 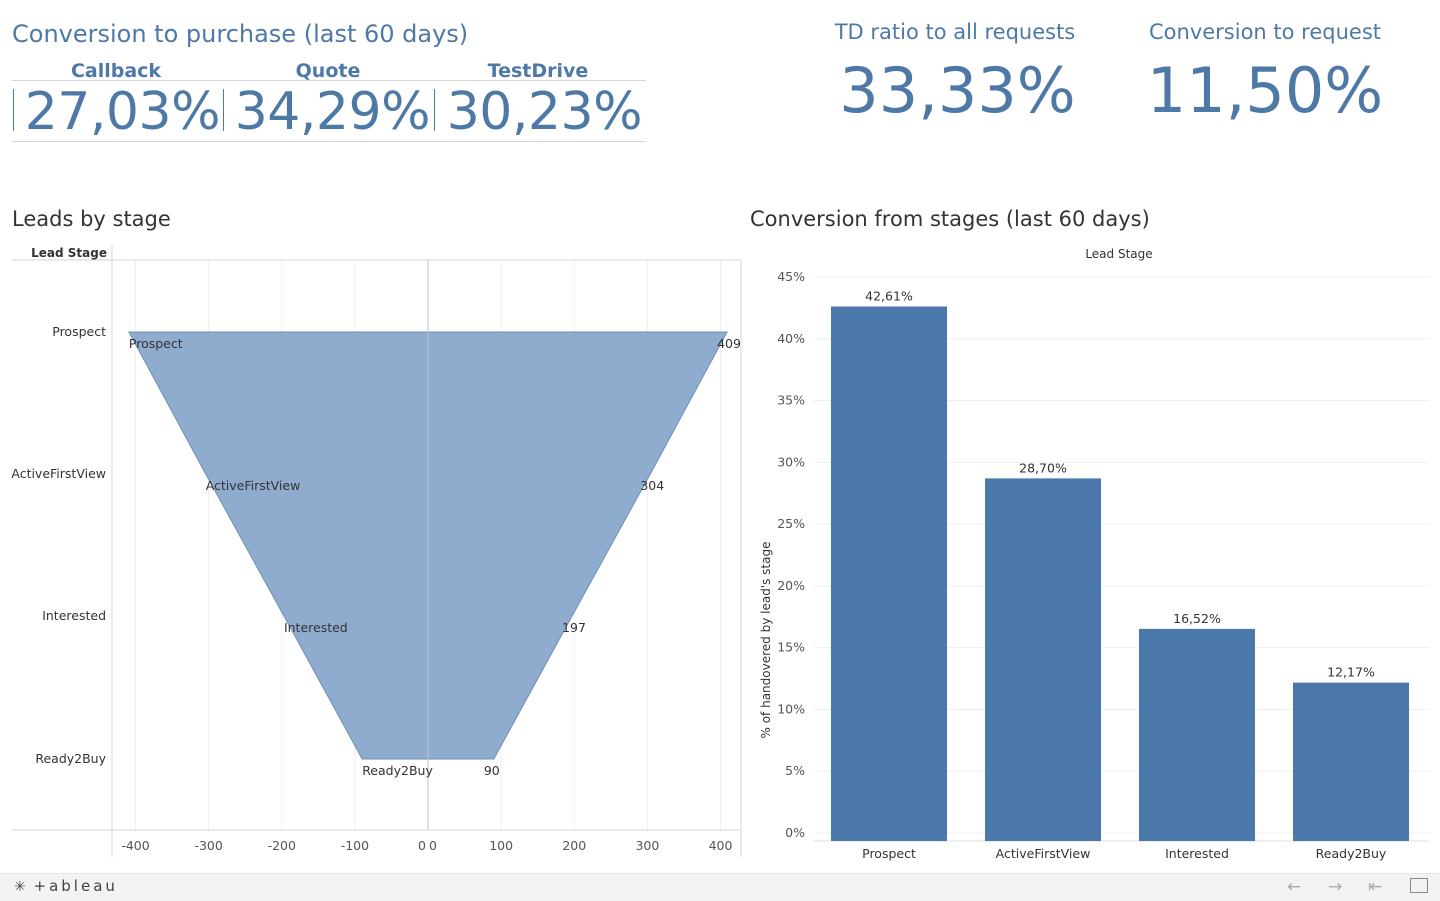 I want to click on funnel-row-label: Prospect, so click(x=79, y=331).